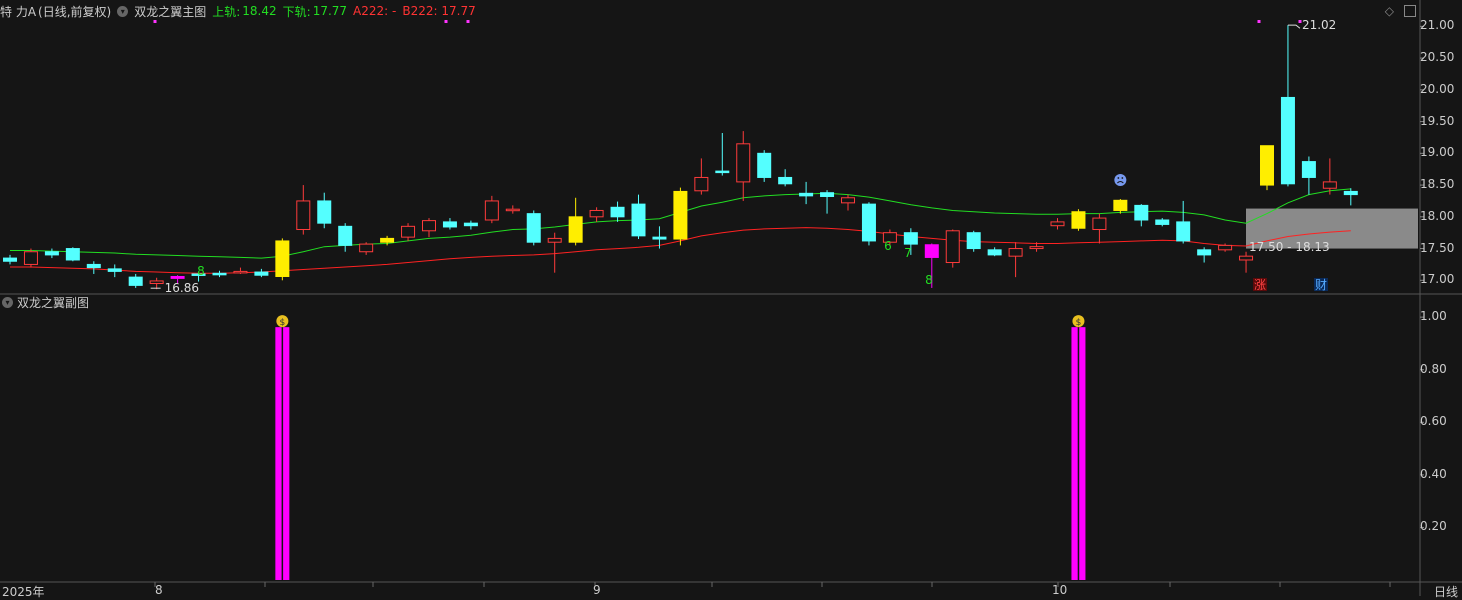 This screenshot has width=1462, height=600. Describe the element at coordinates (1321, 285) in the screenshot. I see `cai-badge: 财` at that location.